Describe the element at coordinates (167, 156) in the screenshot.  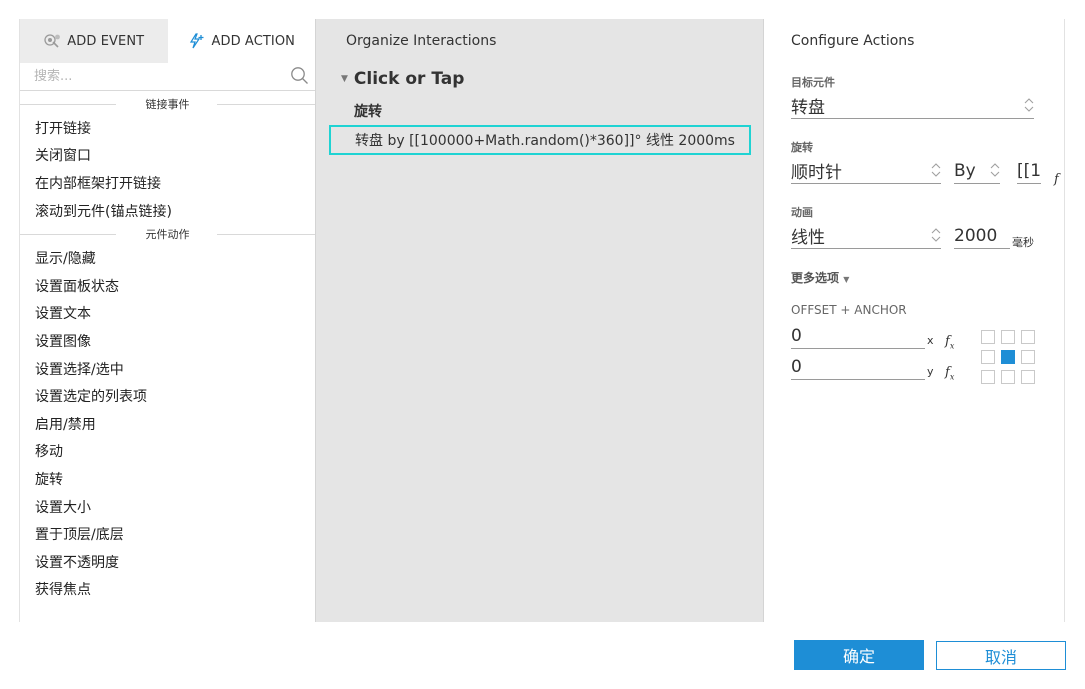
I see `action-item-close-window: 关闭窗口` at that location.